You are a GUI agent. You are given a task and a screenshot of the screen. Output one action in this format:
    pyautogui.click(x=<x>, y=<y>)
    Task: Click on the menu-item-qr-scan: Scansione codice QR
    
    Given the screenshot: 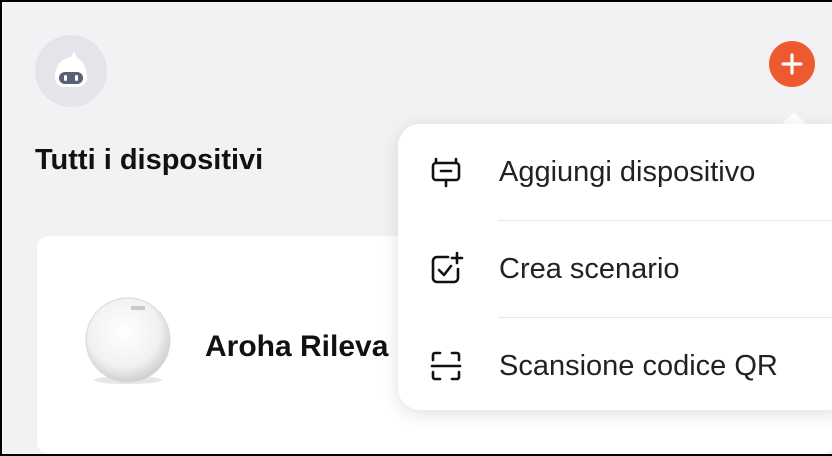 What is the action you would take?
    pyautogui.click(x=615, y=366)
    